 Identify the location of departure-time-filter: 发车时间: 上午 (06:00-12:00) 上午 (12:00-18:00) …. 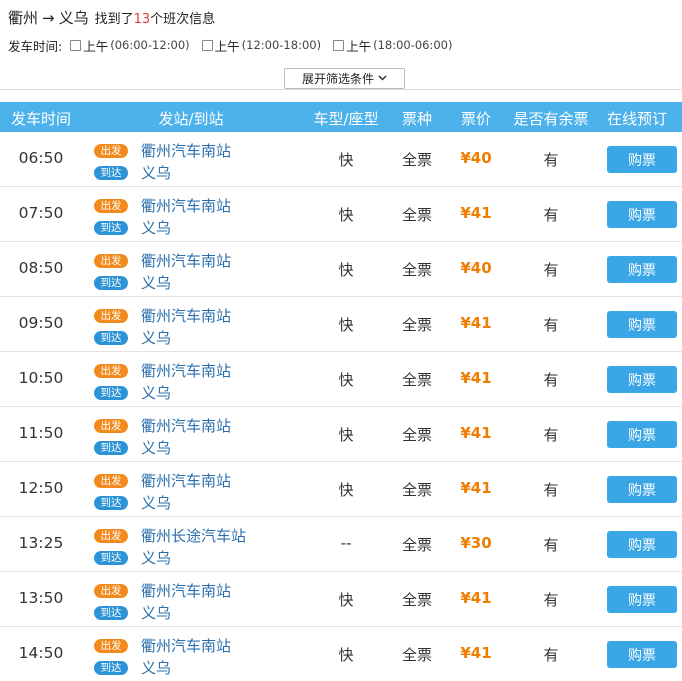
(236, 45).